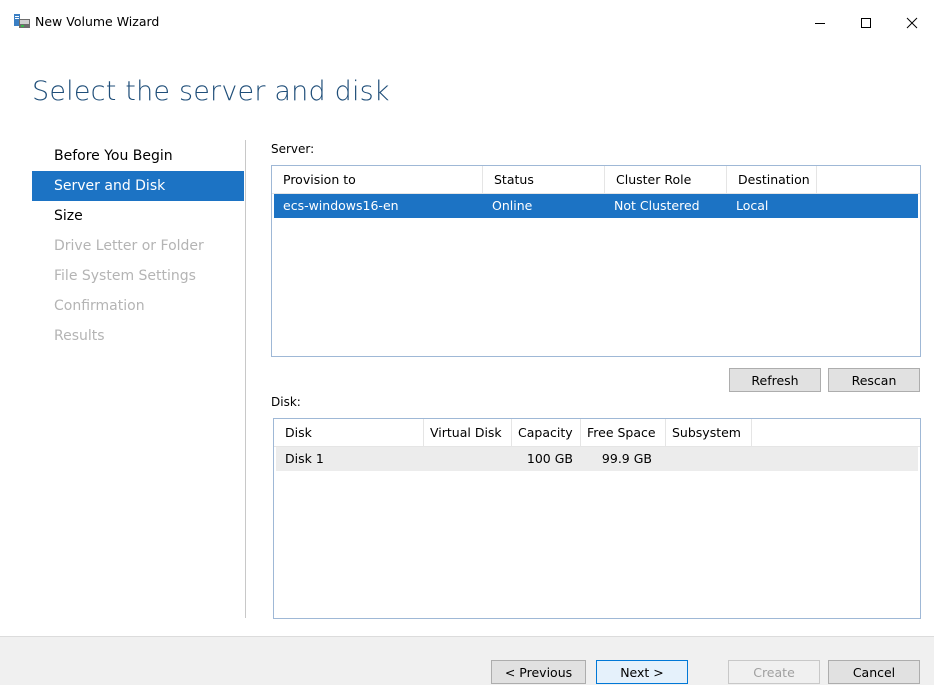  What do you see at coordinates (666, 179) in the screenshot?
I see `column-header-cluster-role: Cluster Role` at bounding box center [666, 179].